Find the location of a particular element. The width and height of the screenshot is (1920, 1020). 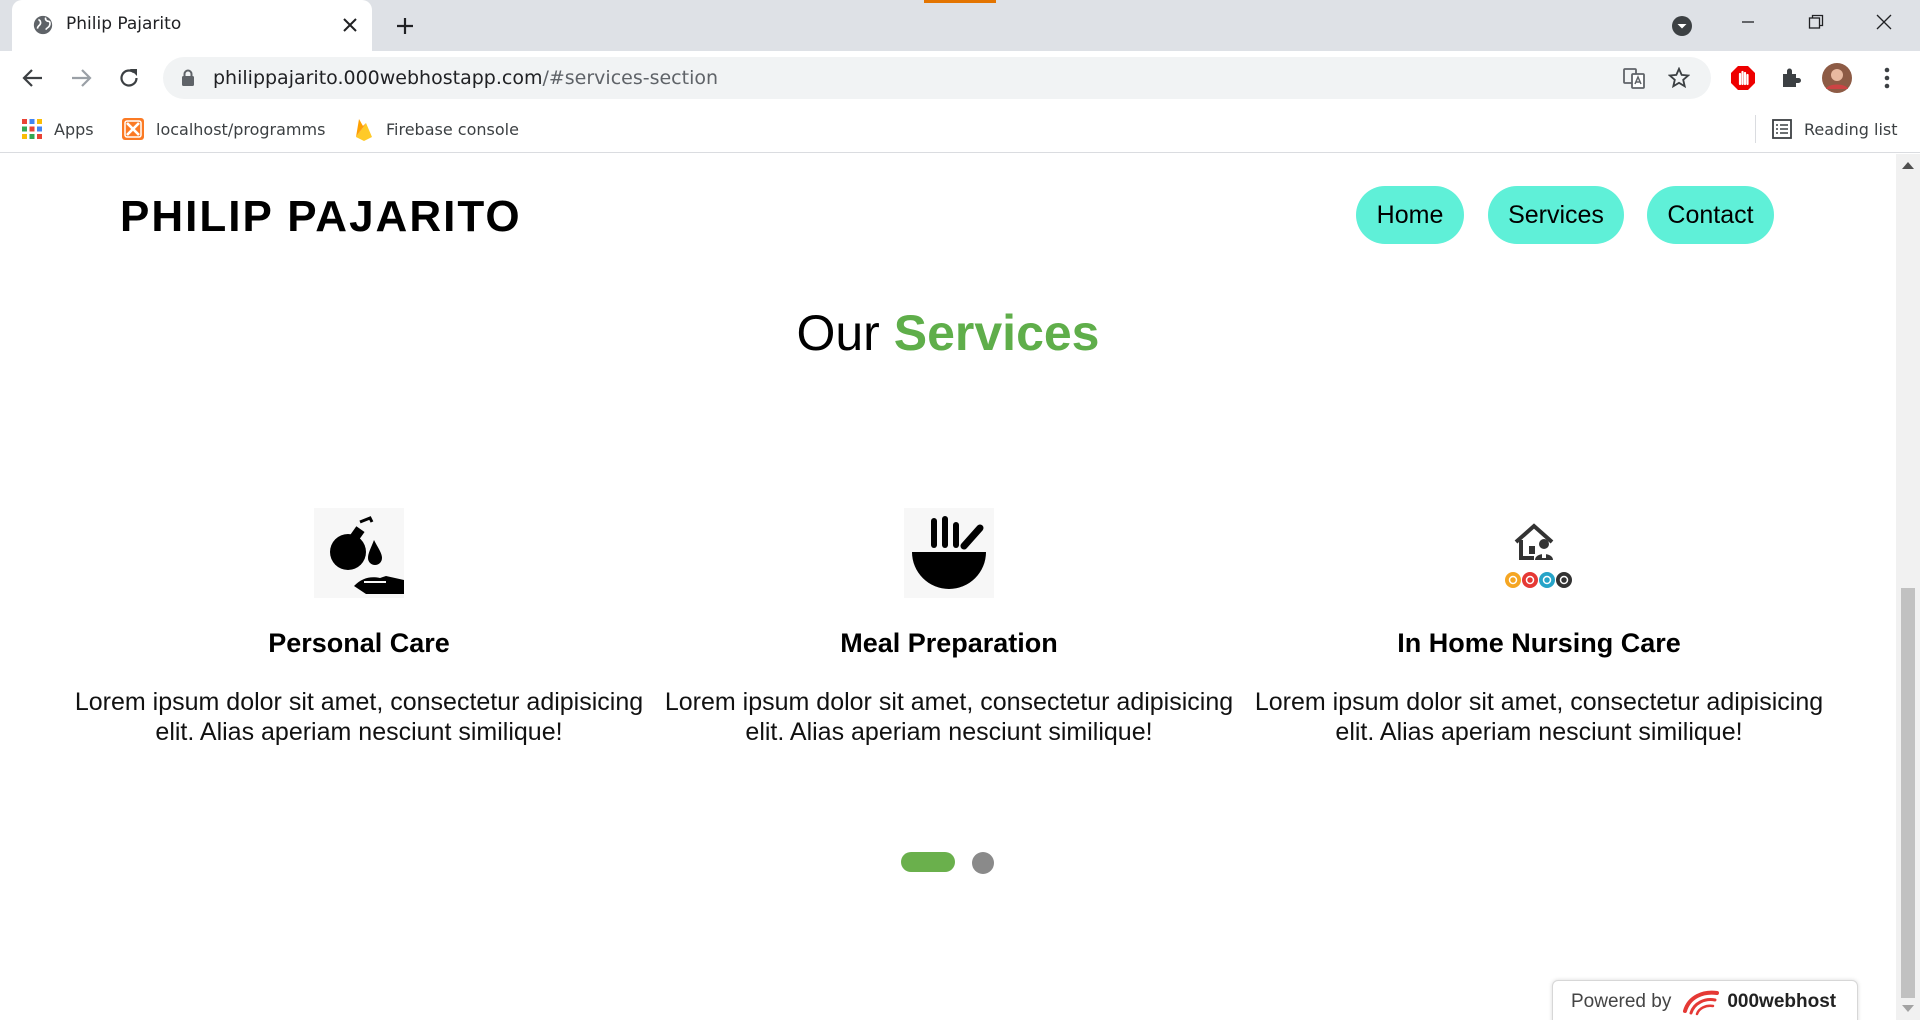

restore-icon is located at coordinates (1816, 22).